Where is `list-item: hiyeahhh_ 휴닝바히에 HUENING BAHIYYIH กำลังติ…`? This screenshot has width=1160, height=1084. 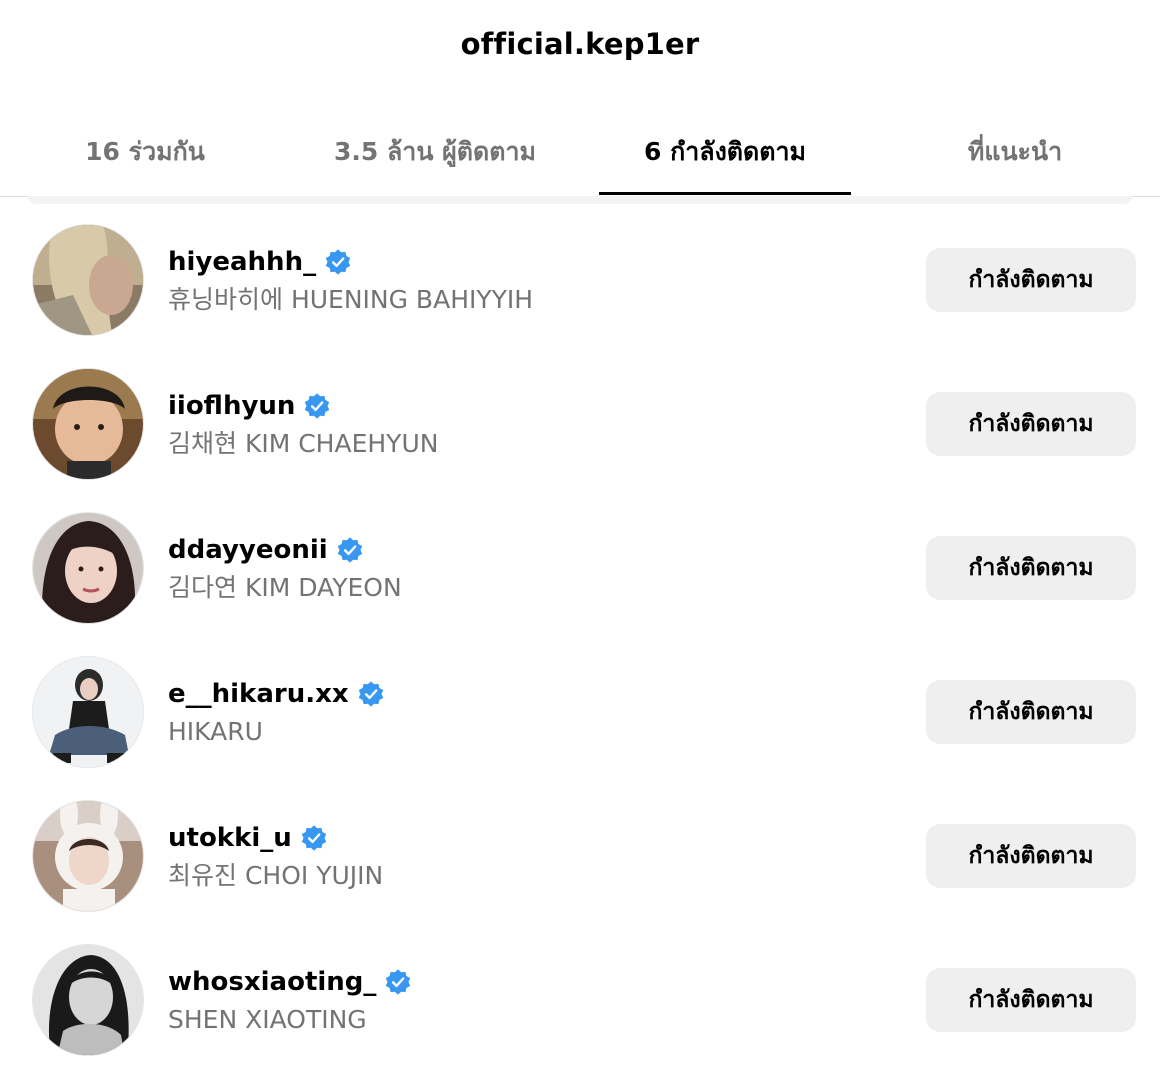
list-item: hiyeahhh_ 휴닝바히에 HUENING BAHIYYIH กำลังติ… is located at coordinates (580, 280).